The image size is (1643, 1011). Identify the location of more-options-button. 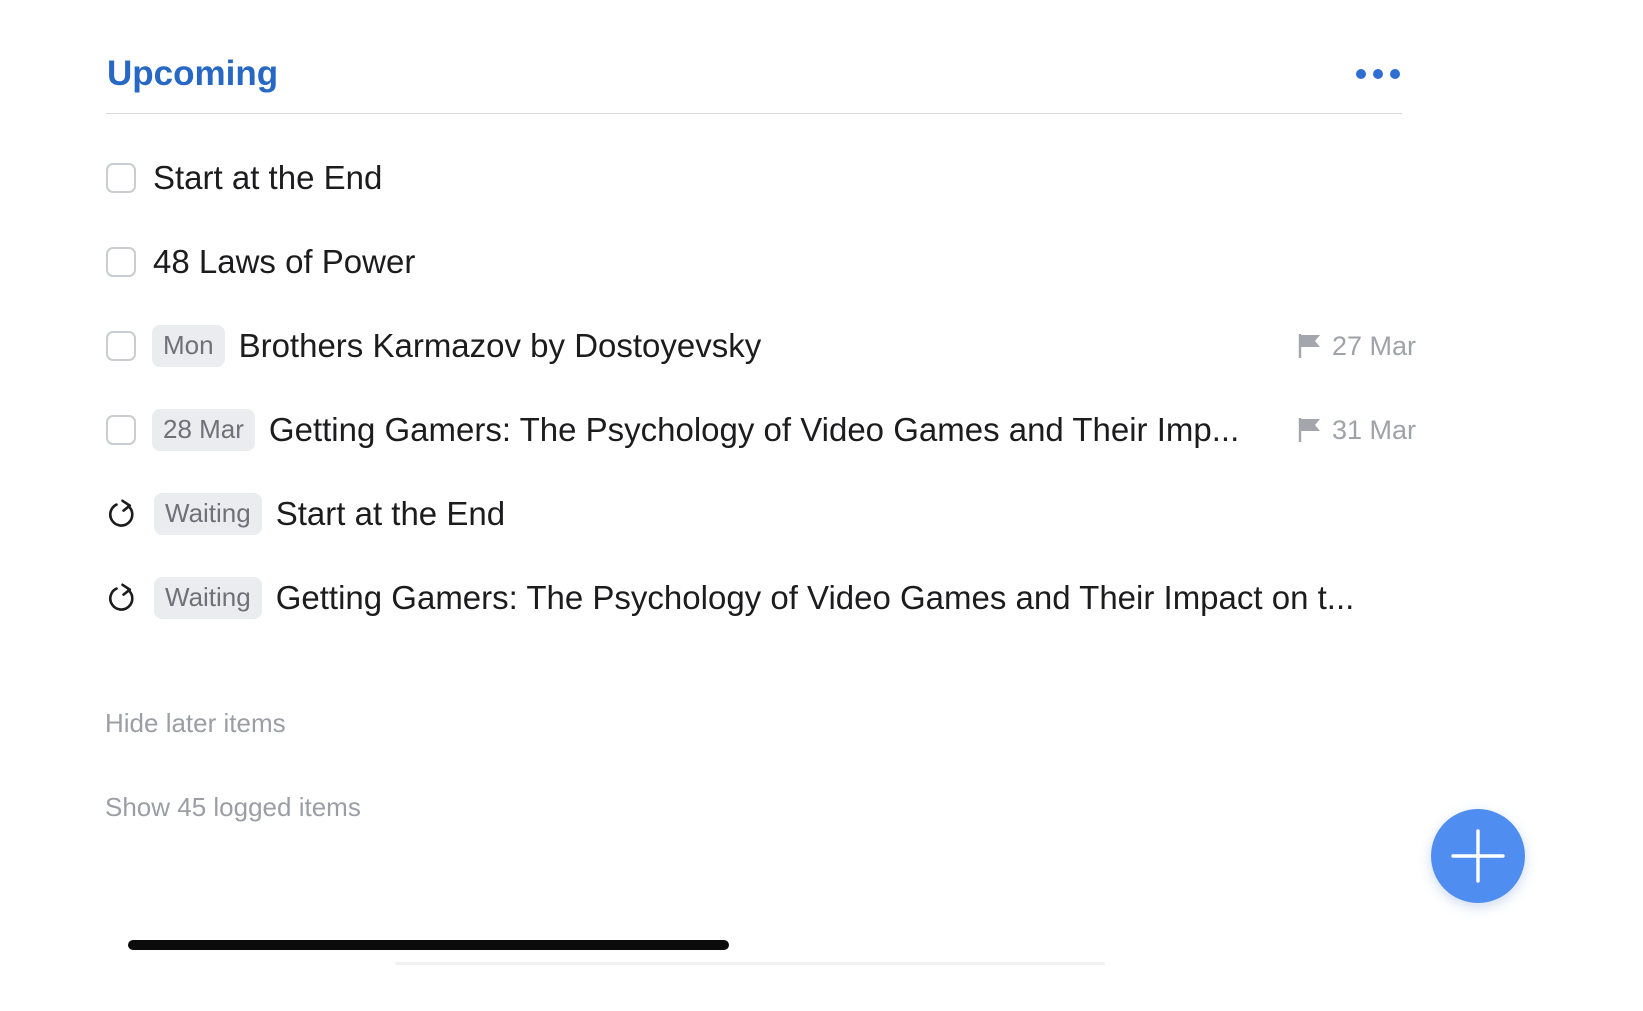
(1378, 74).